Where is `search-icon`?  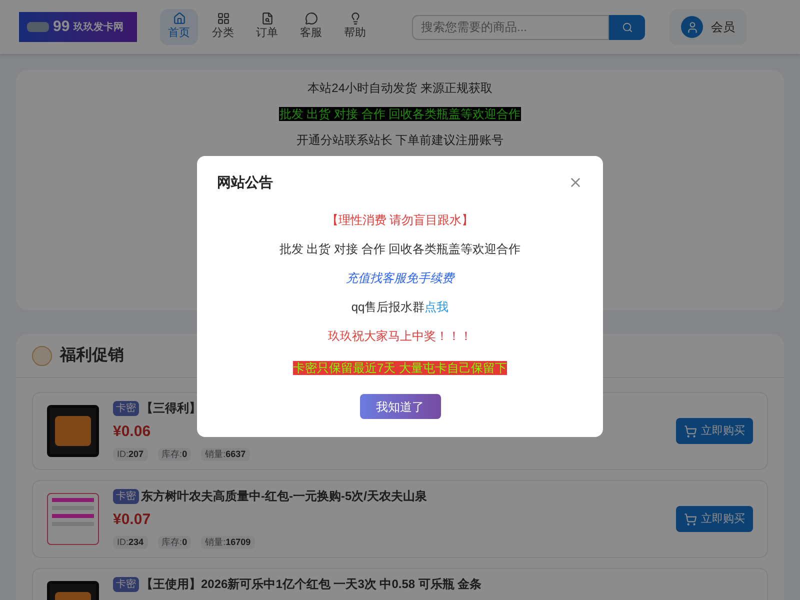
search-icon is located at coordinates (627, 27).